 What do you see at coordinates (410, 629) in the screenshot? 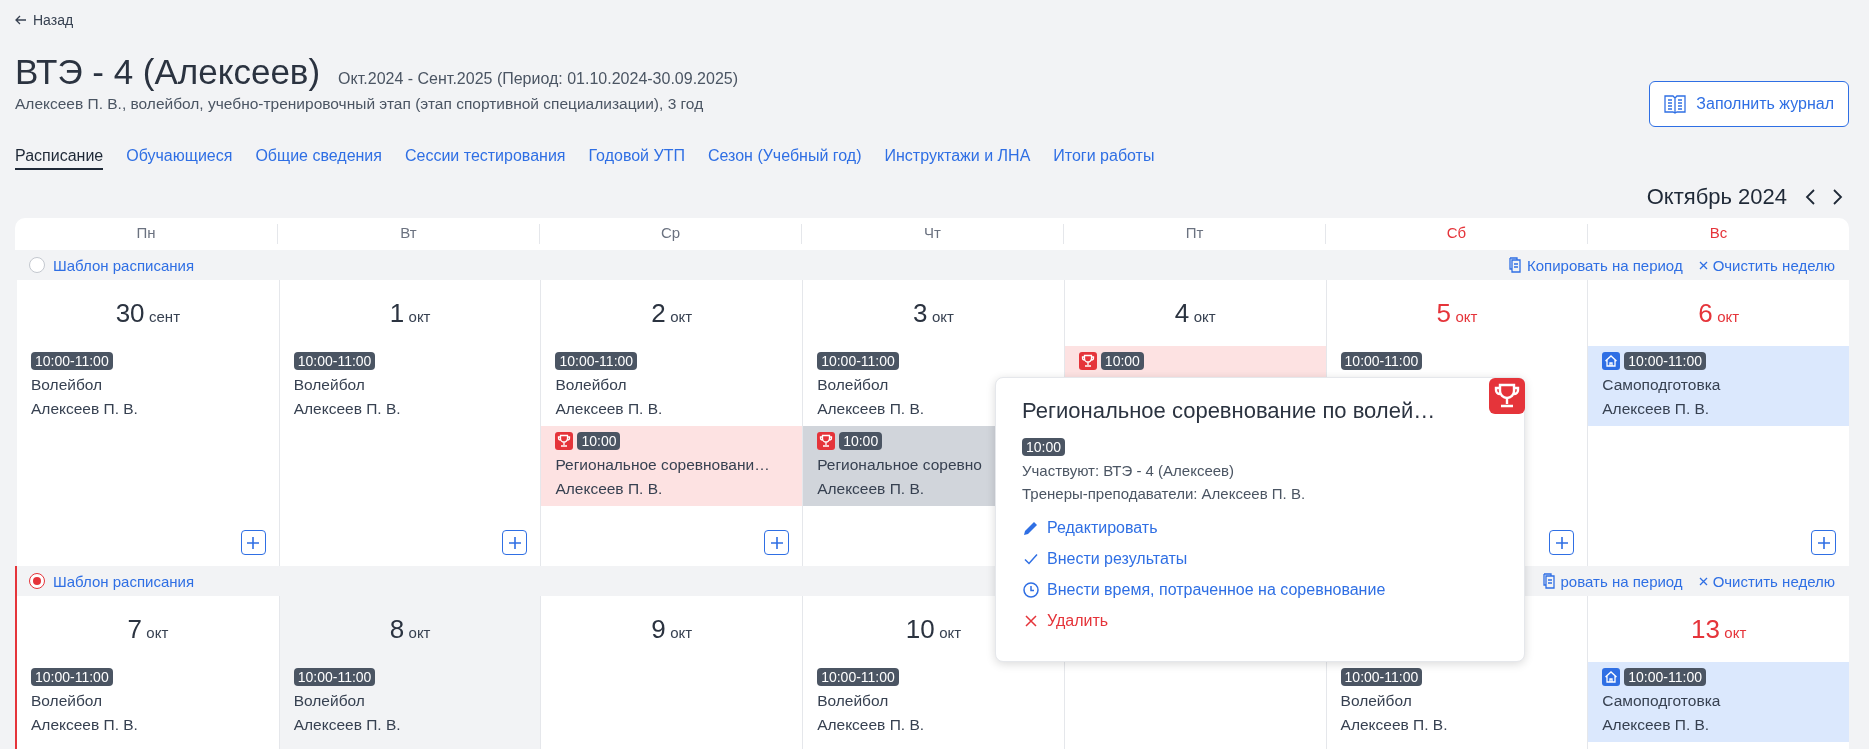
I see `date-label: 8 окт` at bounding box center [410, 629].